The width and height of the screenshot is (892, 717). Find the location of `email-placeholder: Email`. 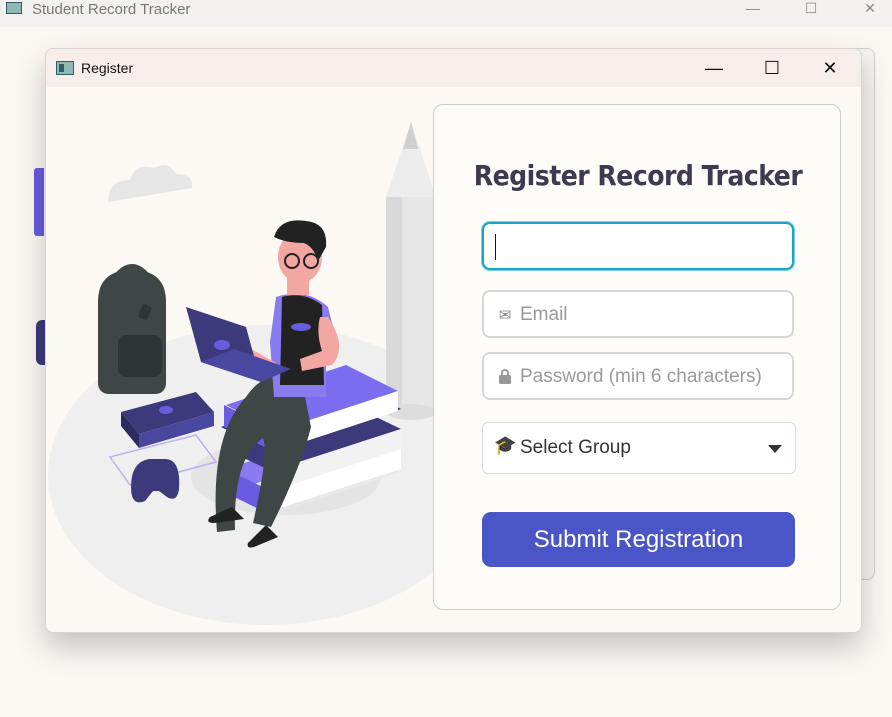

email-placeholder: Email is located at coordinates (544, 314).